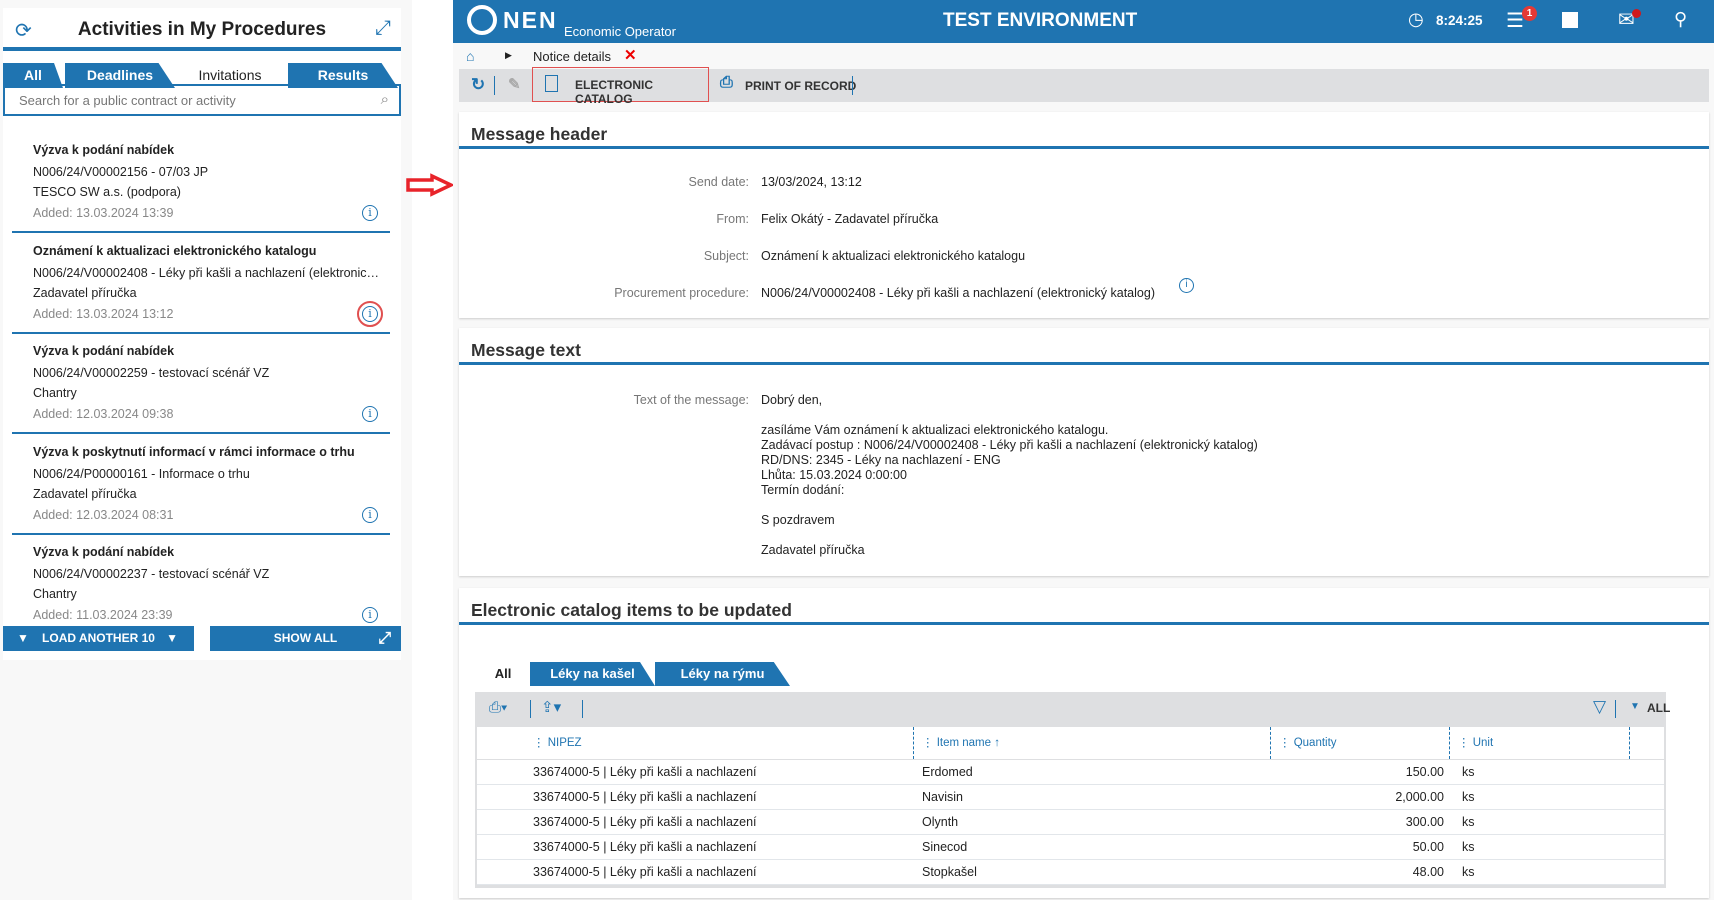  I want to click on search-icon: ⌕, so click(385, 99).